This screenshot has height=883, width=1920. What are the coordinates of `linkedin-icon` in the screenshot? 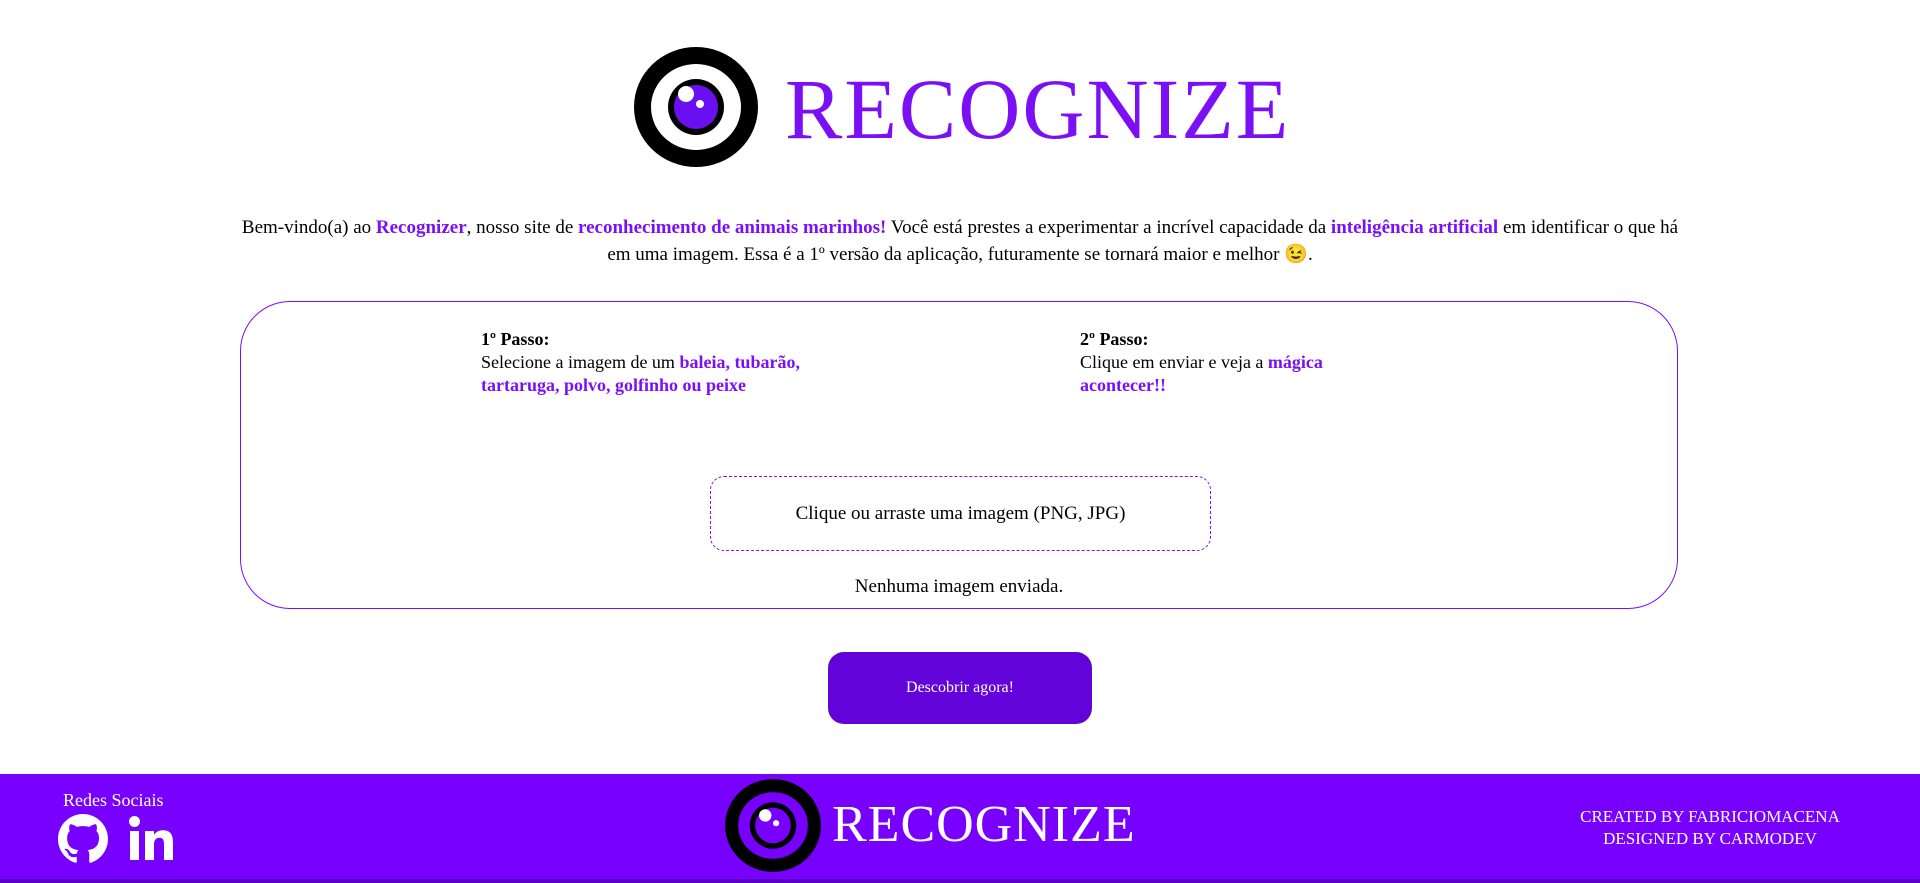 It's located at (153, 839).